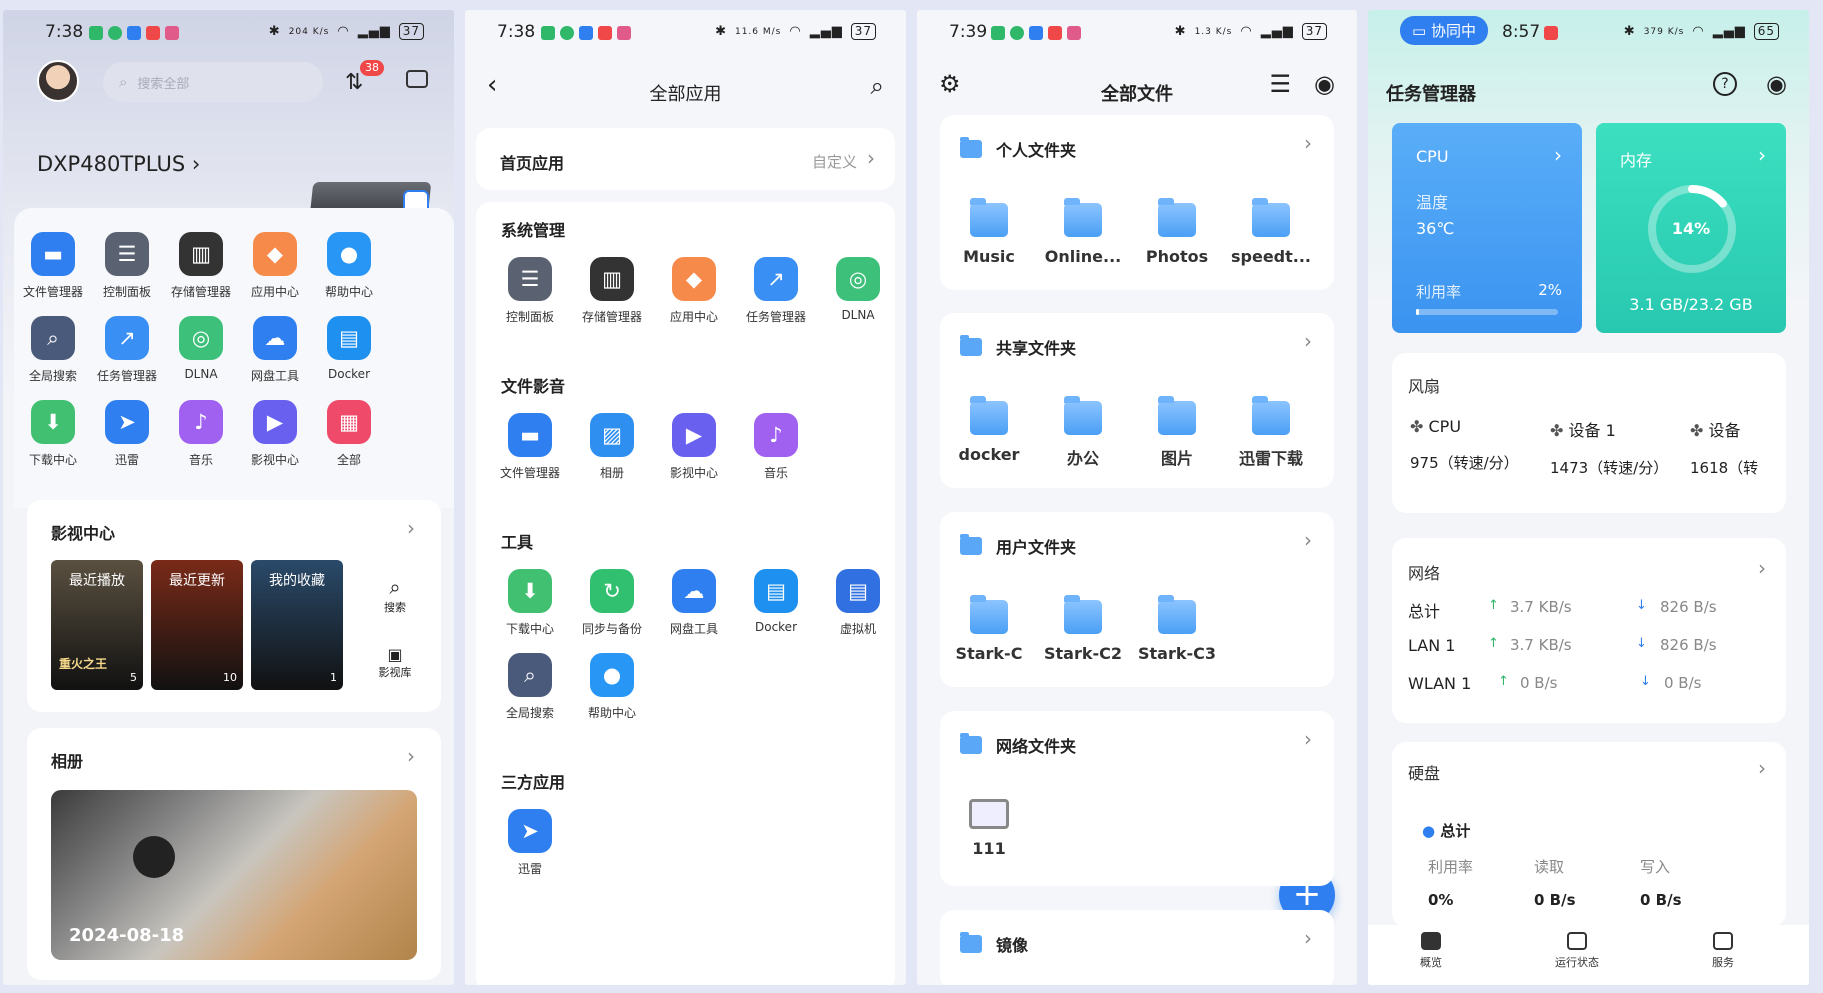 This screenshot has height=993, width=1823. What do you see at coordinates (517, 542) in the screenshot?
I see `section-title: 工具` at bounding box center [517, 542].